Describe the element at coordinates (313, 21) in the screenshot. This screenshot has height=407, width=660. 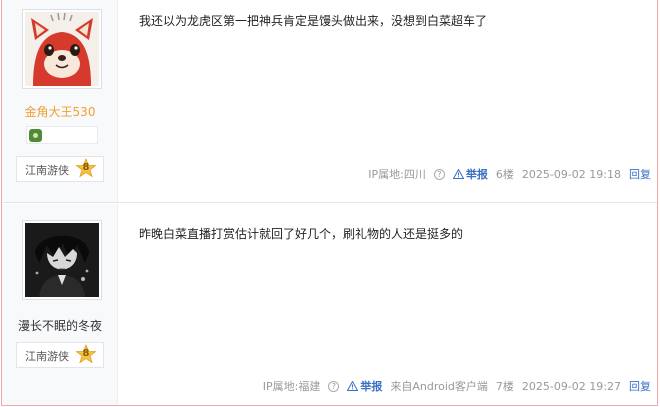
I see `post-content: 我还以为龙虎区第一把神兵肯定是馒头做出来，没想到白菜超车了` at that location.